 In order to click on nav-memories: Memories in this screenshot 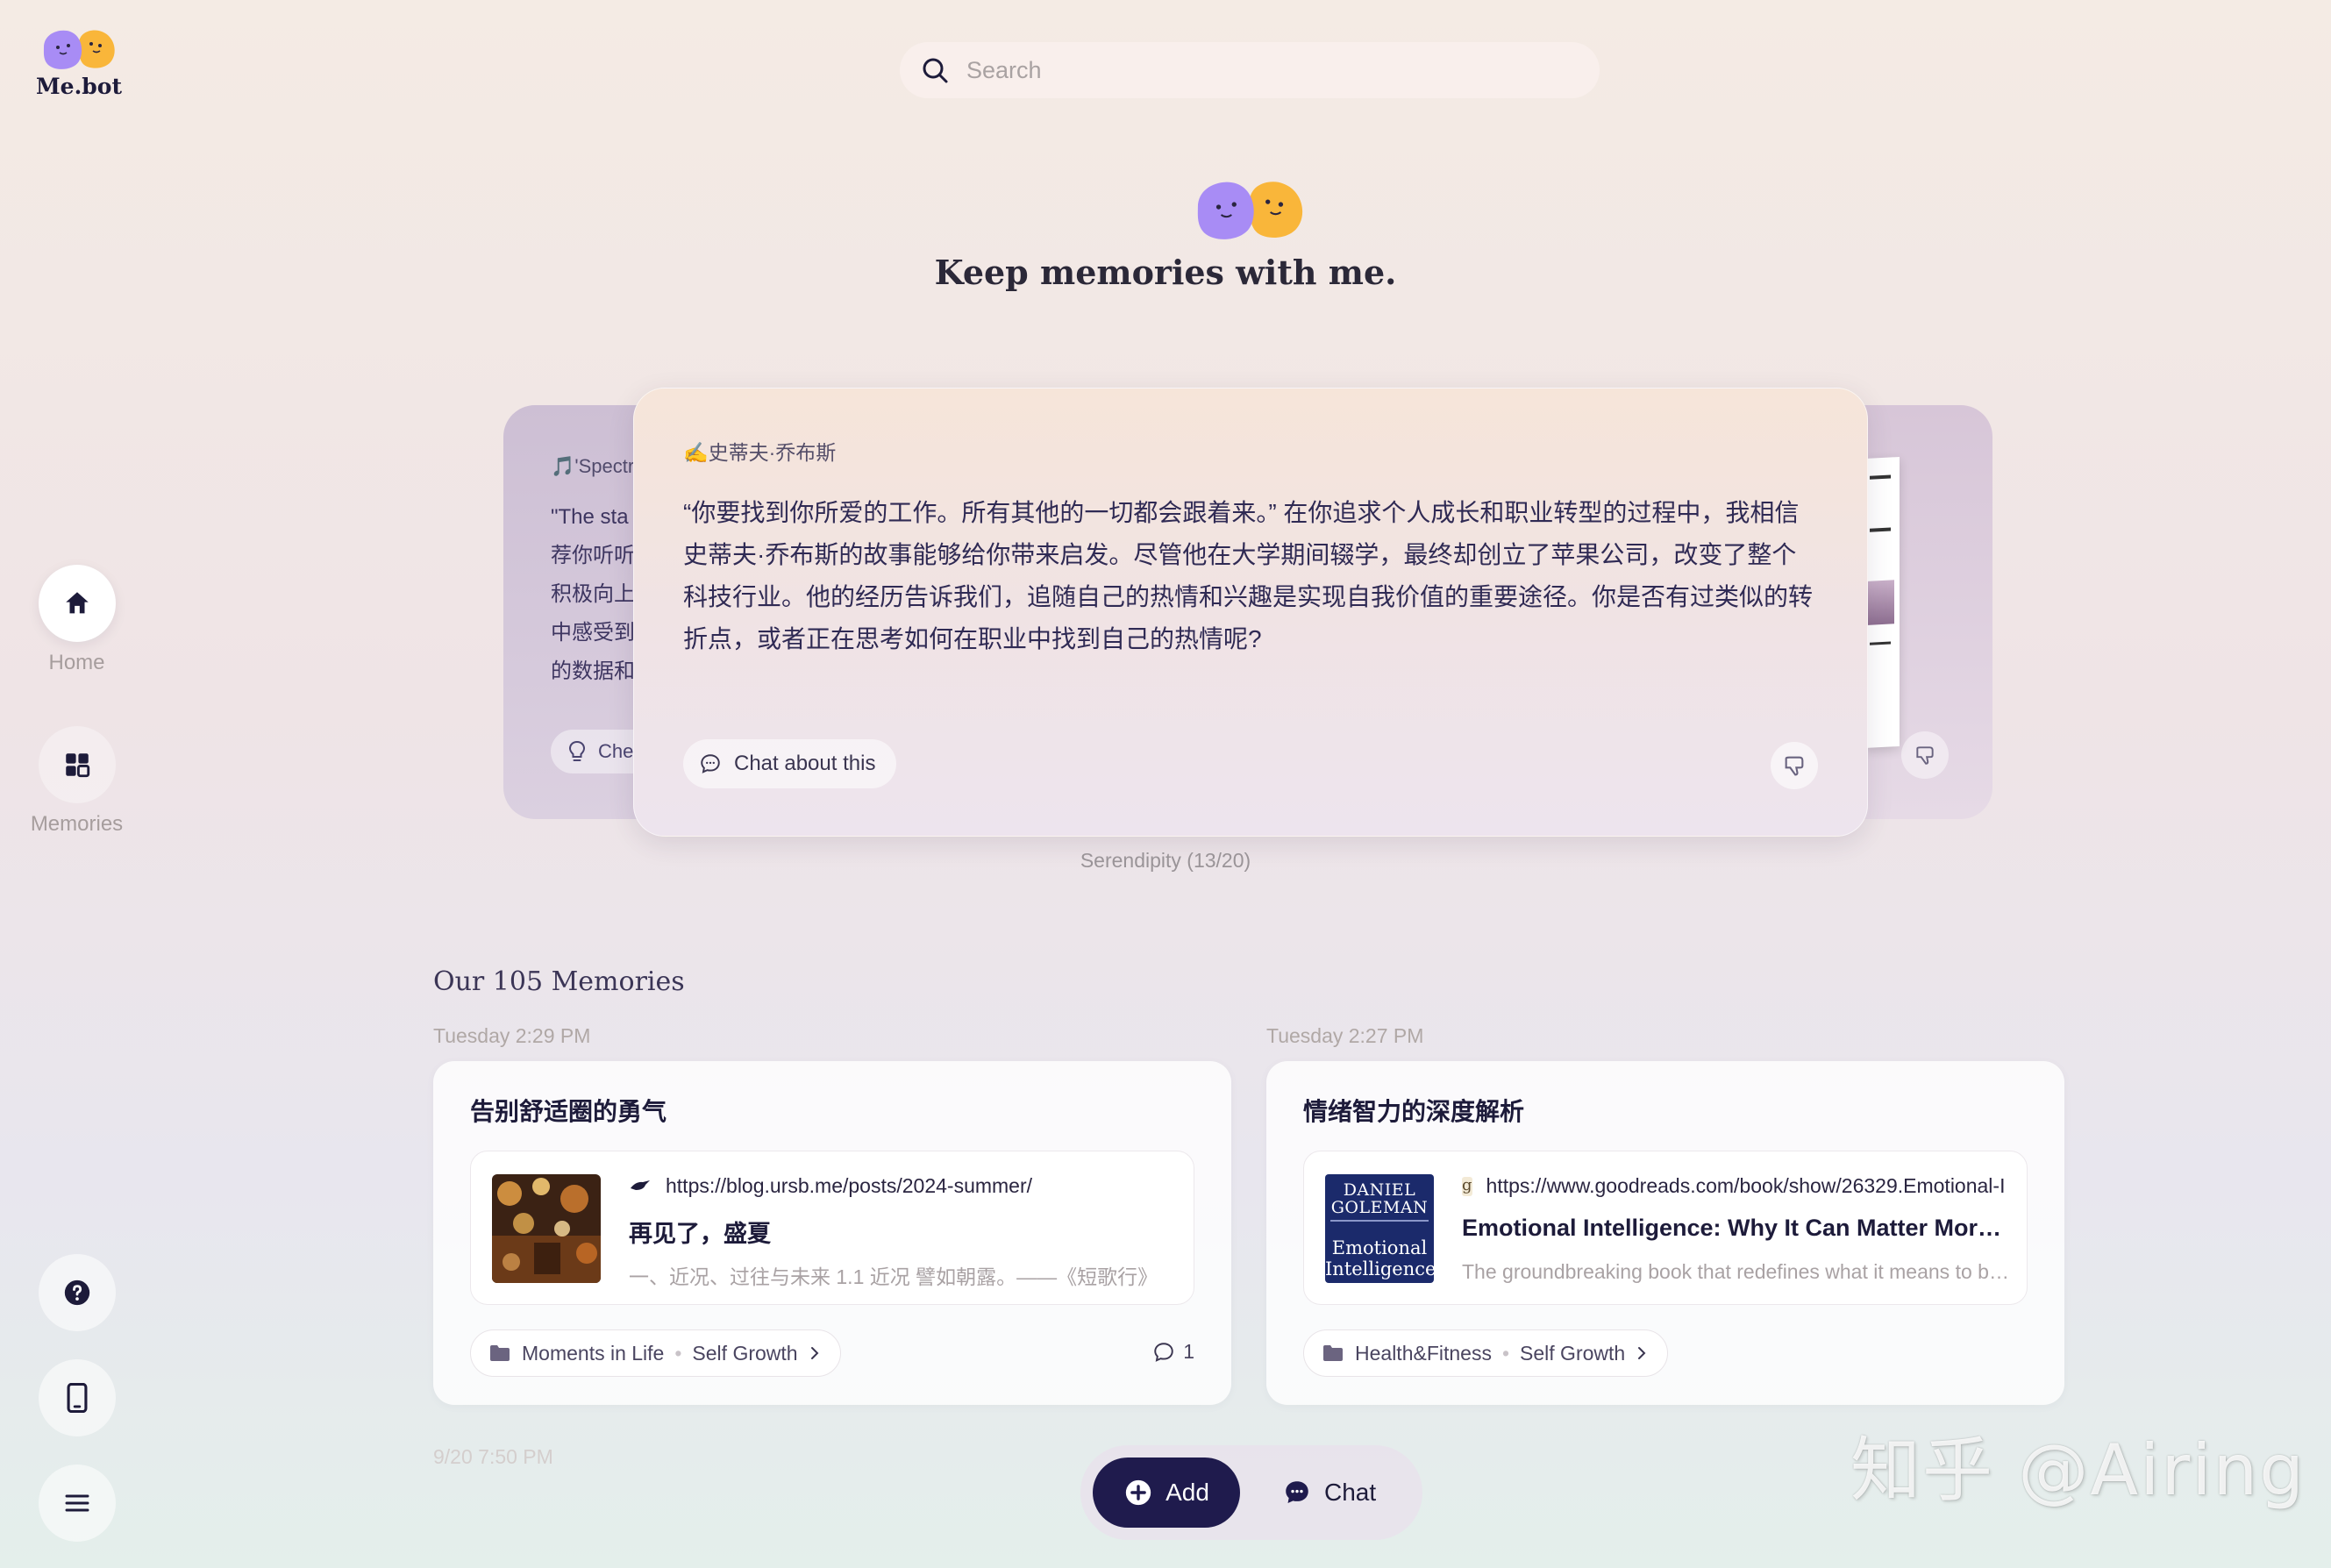, I will do `click(77, 782)`.